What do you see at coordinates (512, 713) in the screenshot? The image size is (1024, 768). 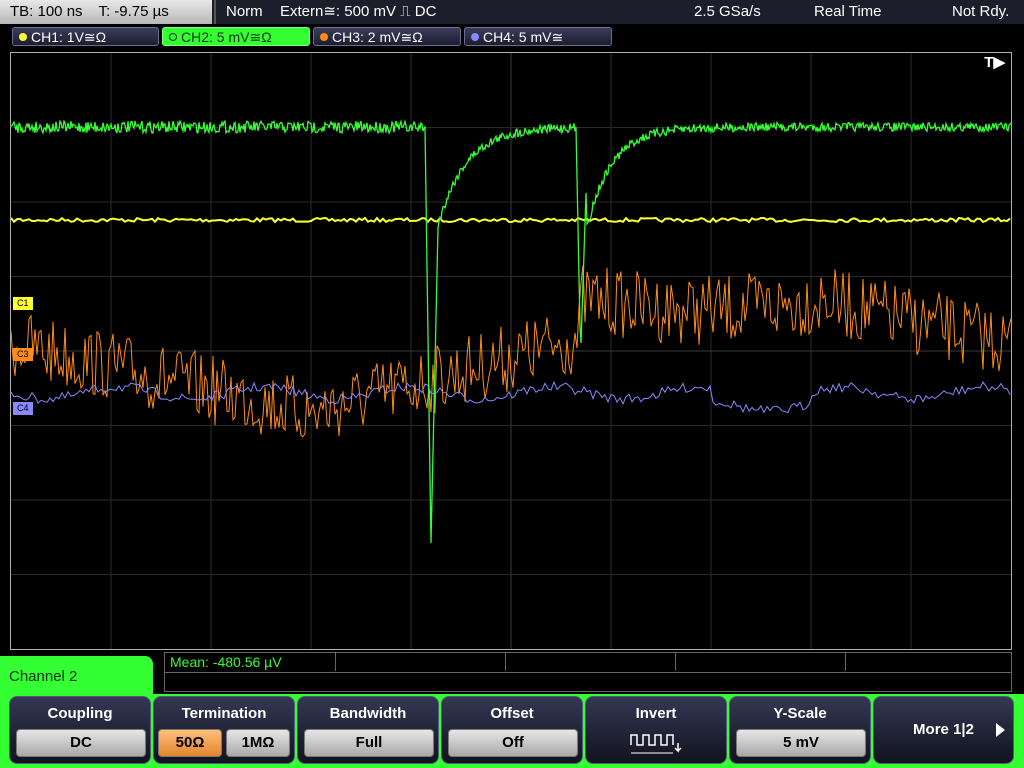 I see `offset-label: Offset` at bounding box center [512, 713].